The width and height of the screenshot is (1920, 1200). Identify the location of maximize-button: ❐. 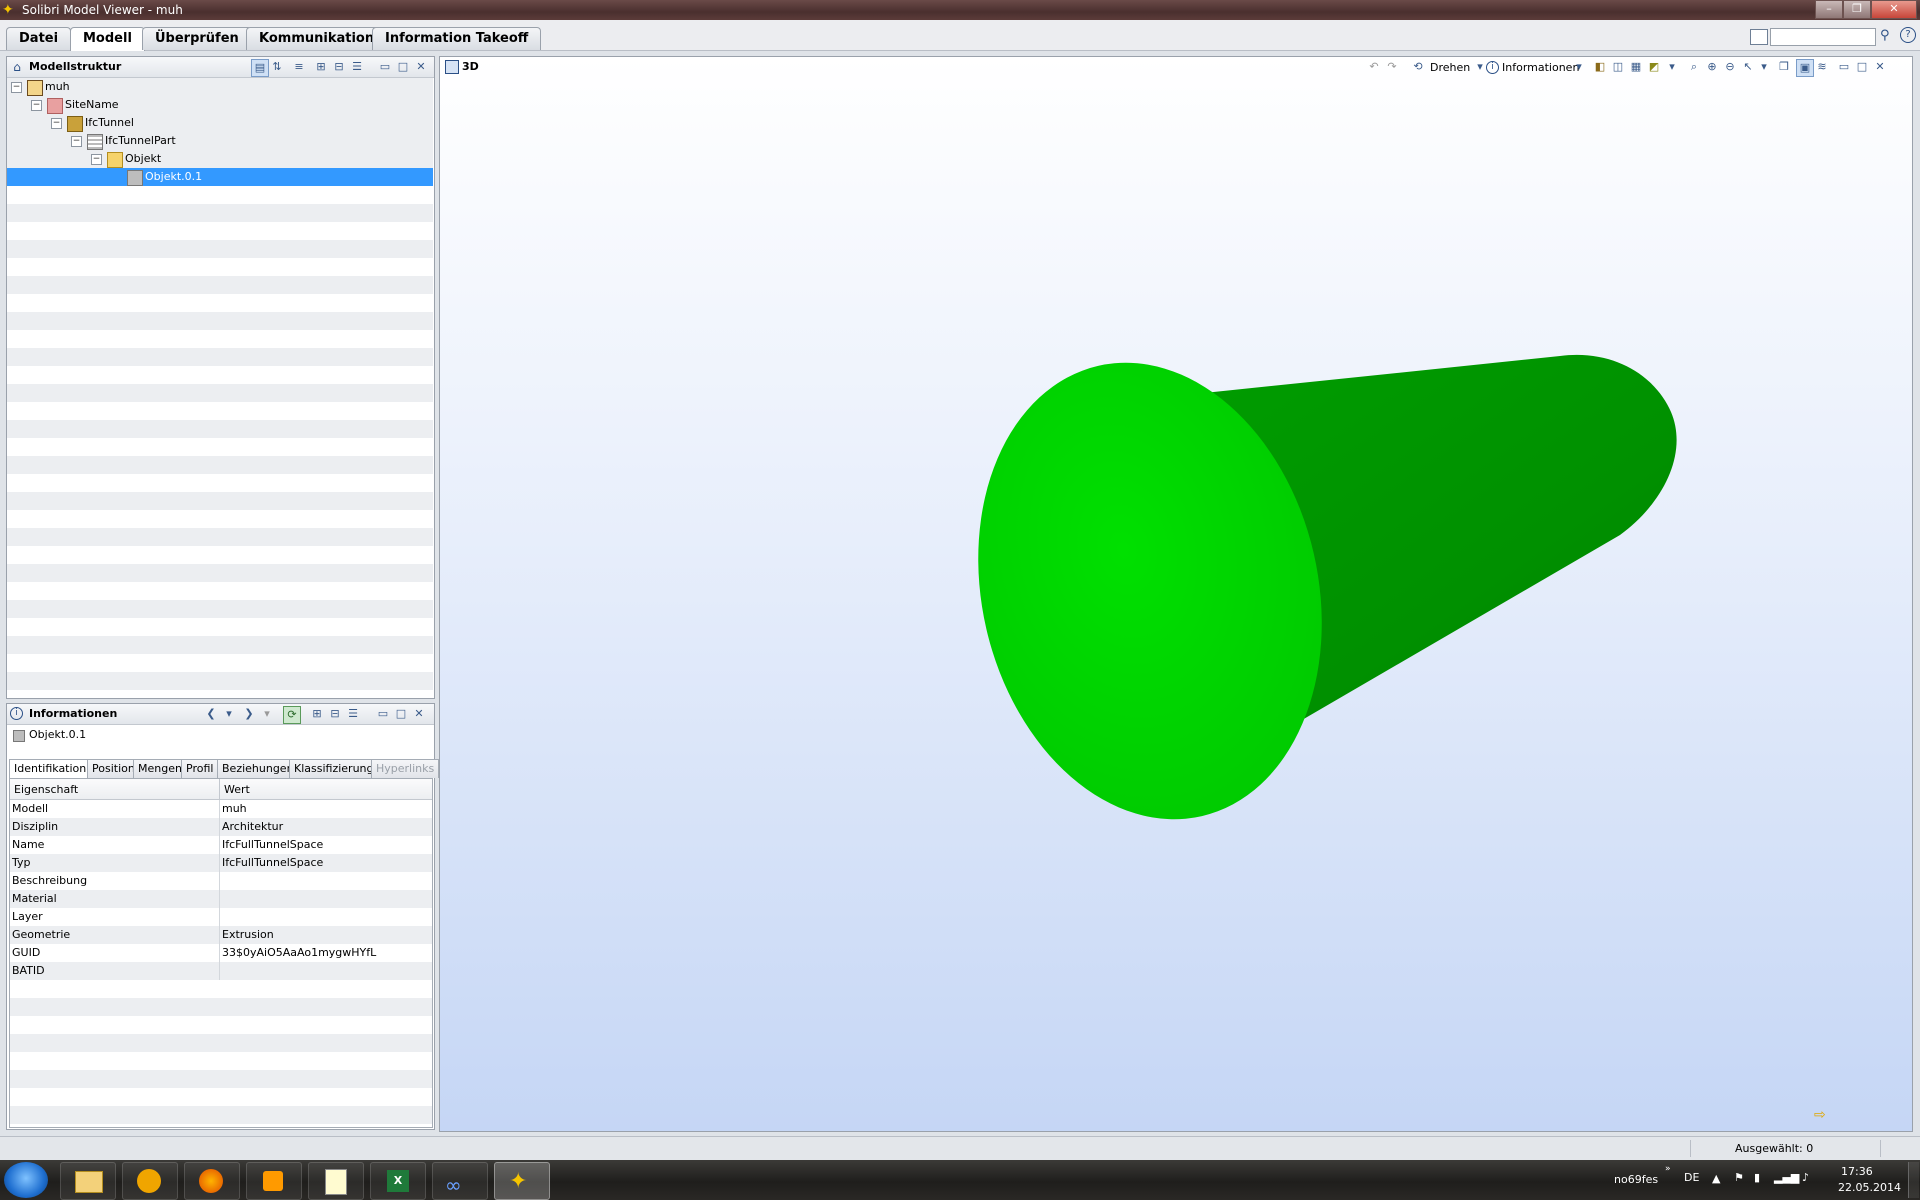
(1857, 9).